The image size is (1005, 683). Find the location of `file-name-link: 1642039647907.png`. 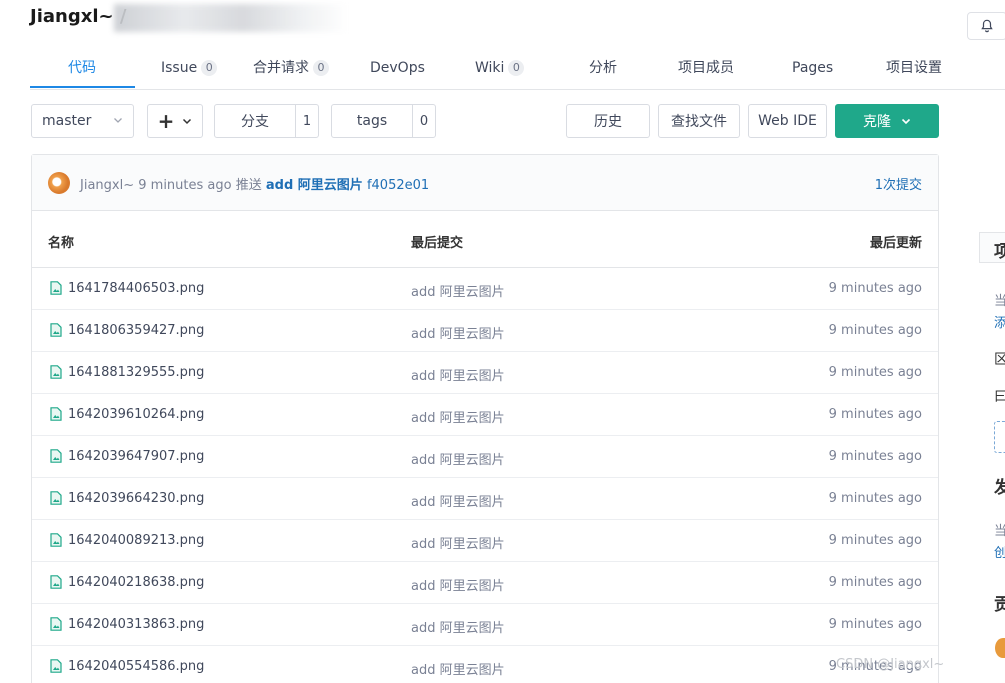

file-name-link: 1642039647907.png is located at coordinates (136, 456).